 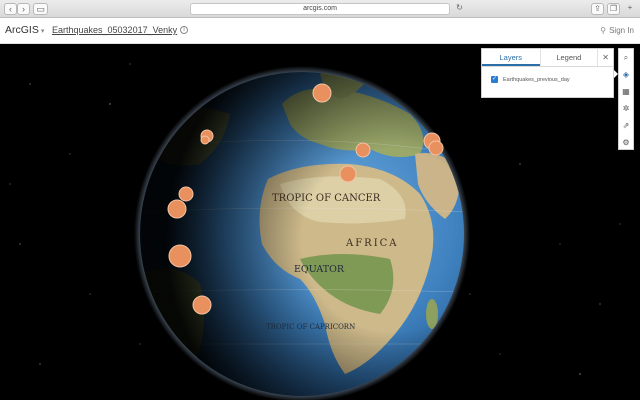 I want to click on forward-button: ›, so click(x=23, y=9).